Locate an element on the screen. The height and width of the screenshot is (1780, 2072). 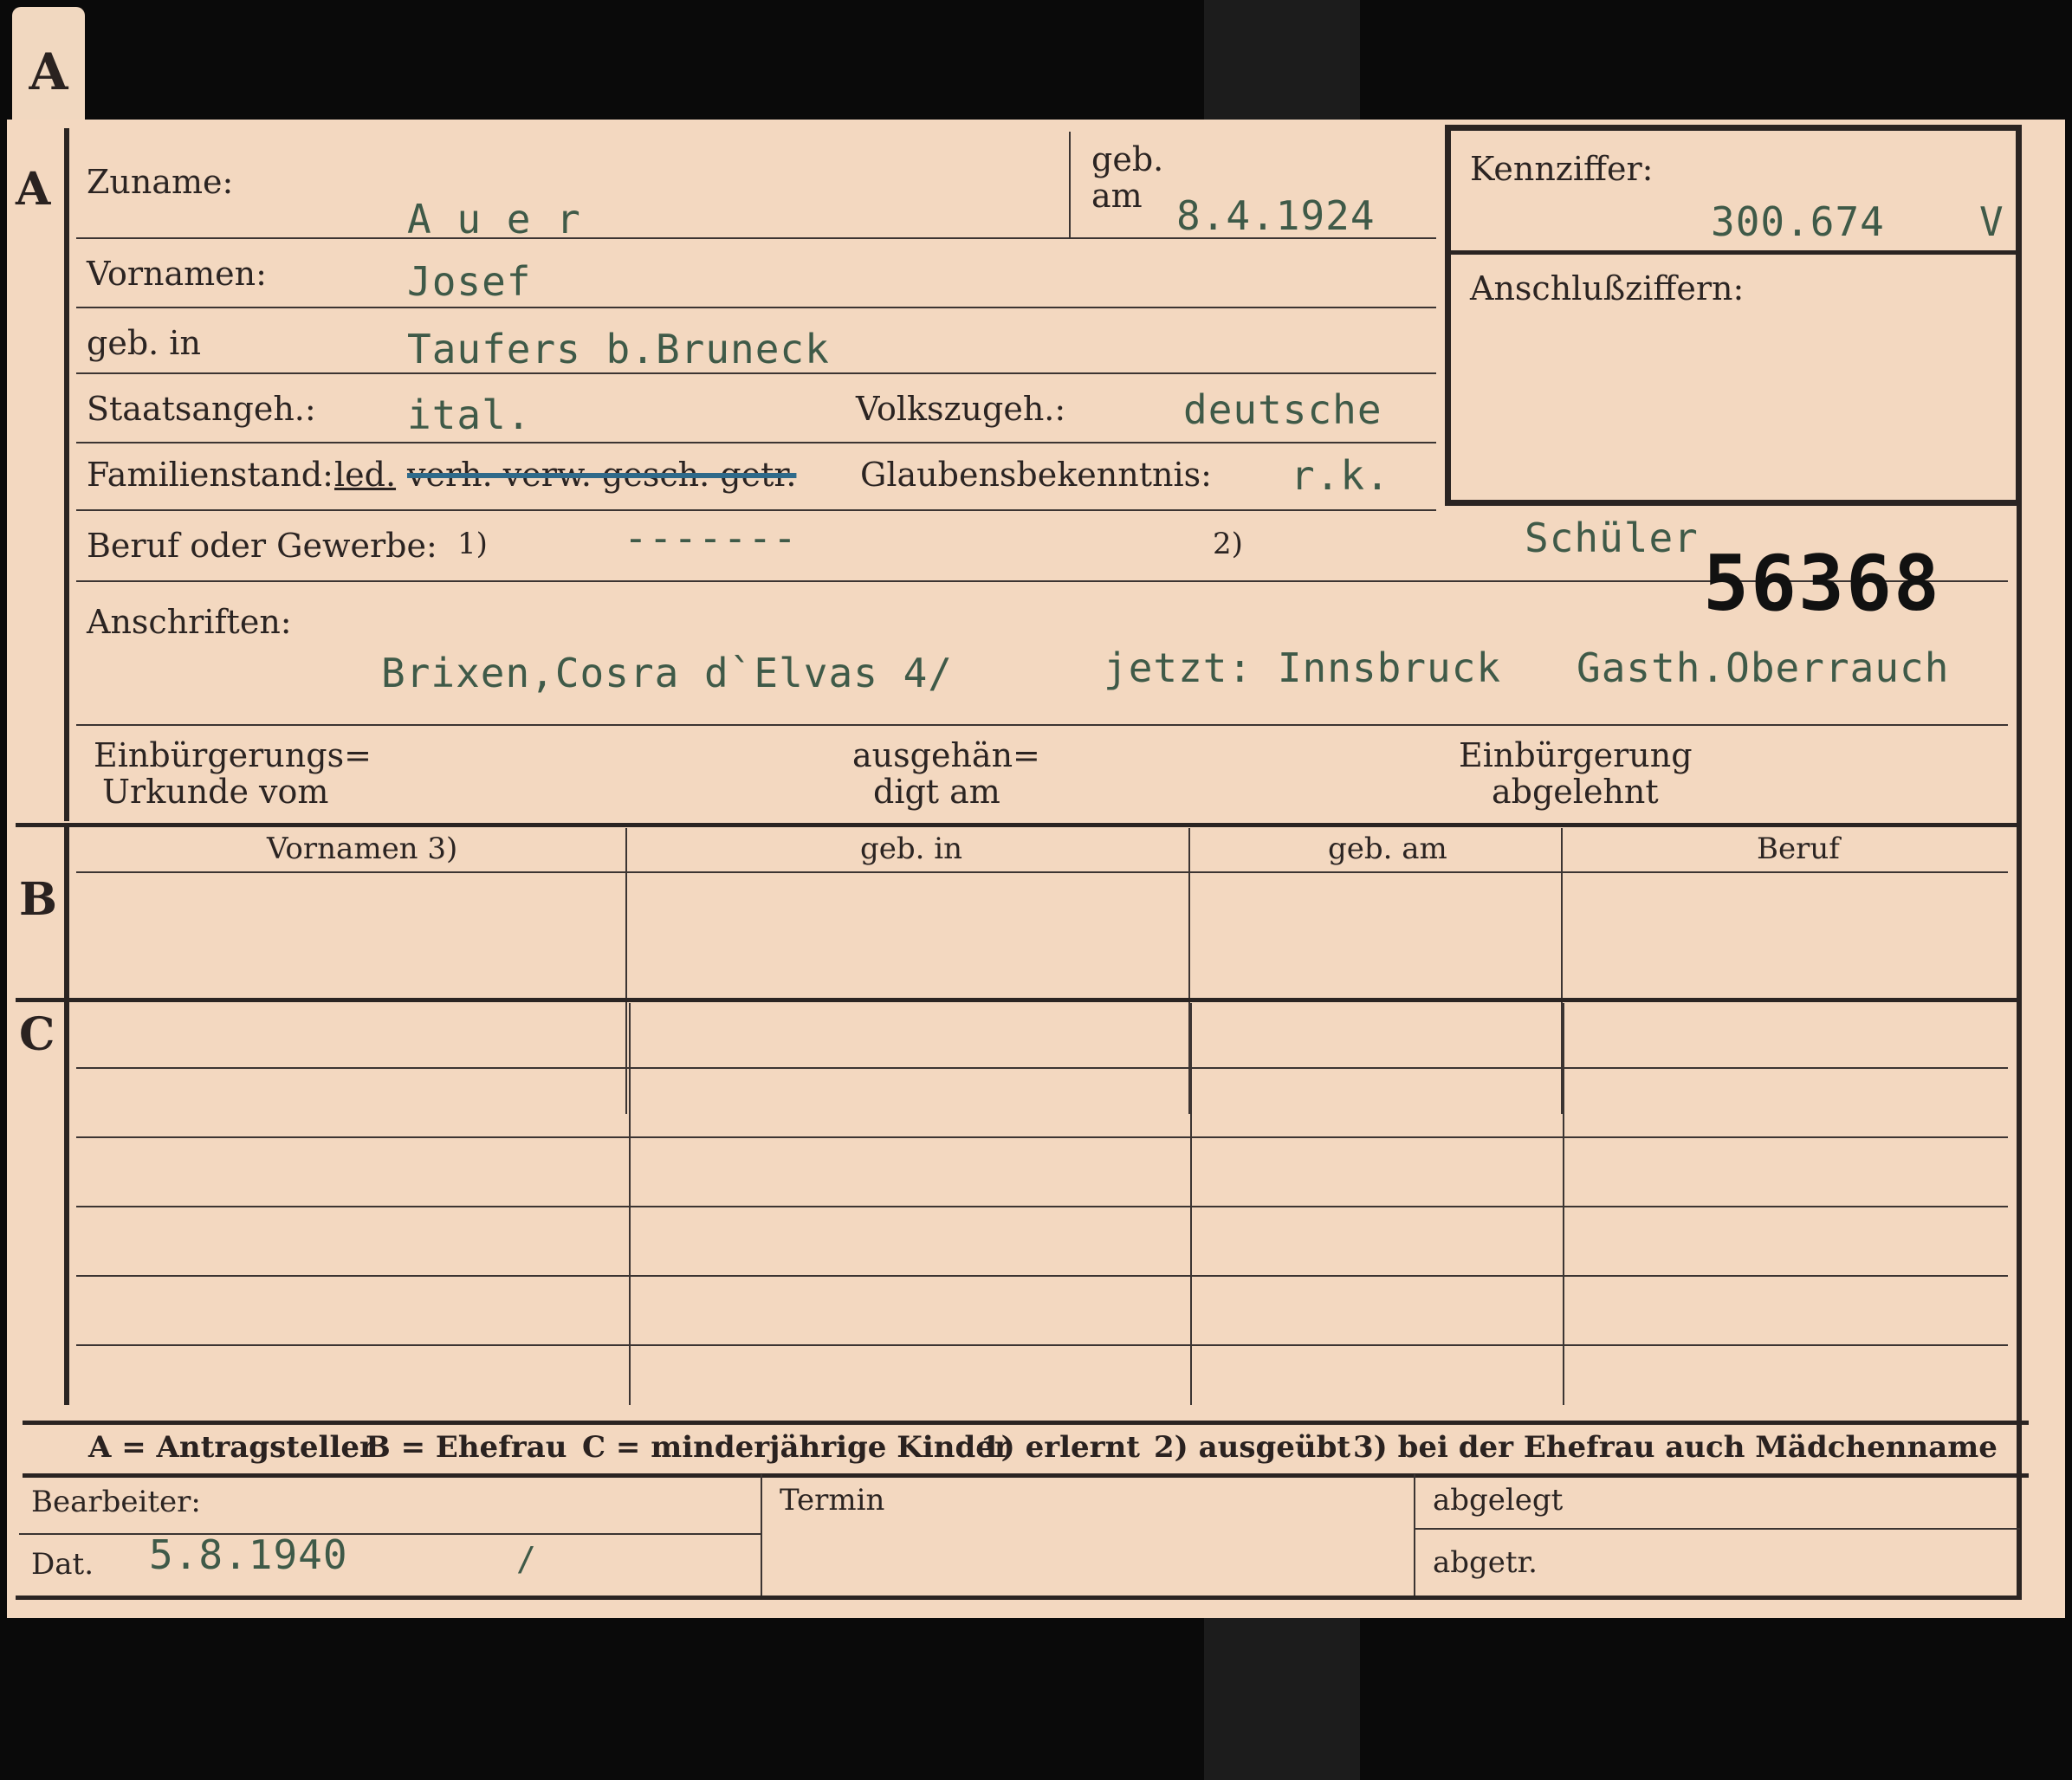
kennziffer-value: 300.674 is located at coordinates (1798, 222).